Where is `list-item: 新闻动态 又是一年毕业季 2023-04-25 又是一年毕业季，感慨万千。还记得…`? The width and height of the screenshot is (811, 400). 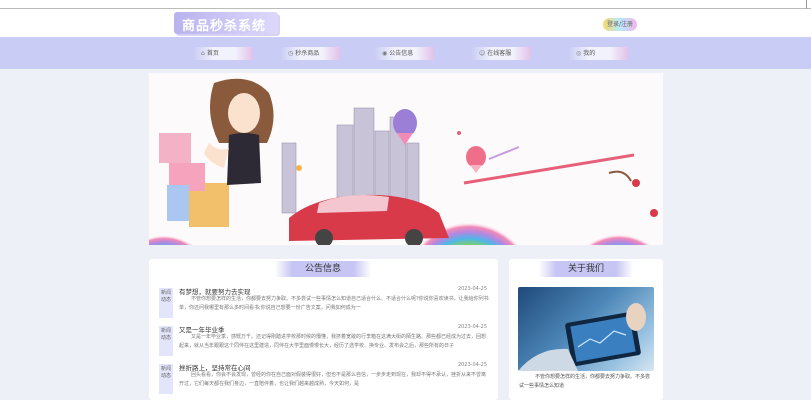
list-item: 新闻动态 又是一年毕业季 2023-04-25 又是一年毕业季，感慨万千。还记得… is located at coordinates (324, 341).